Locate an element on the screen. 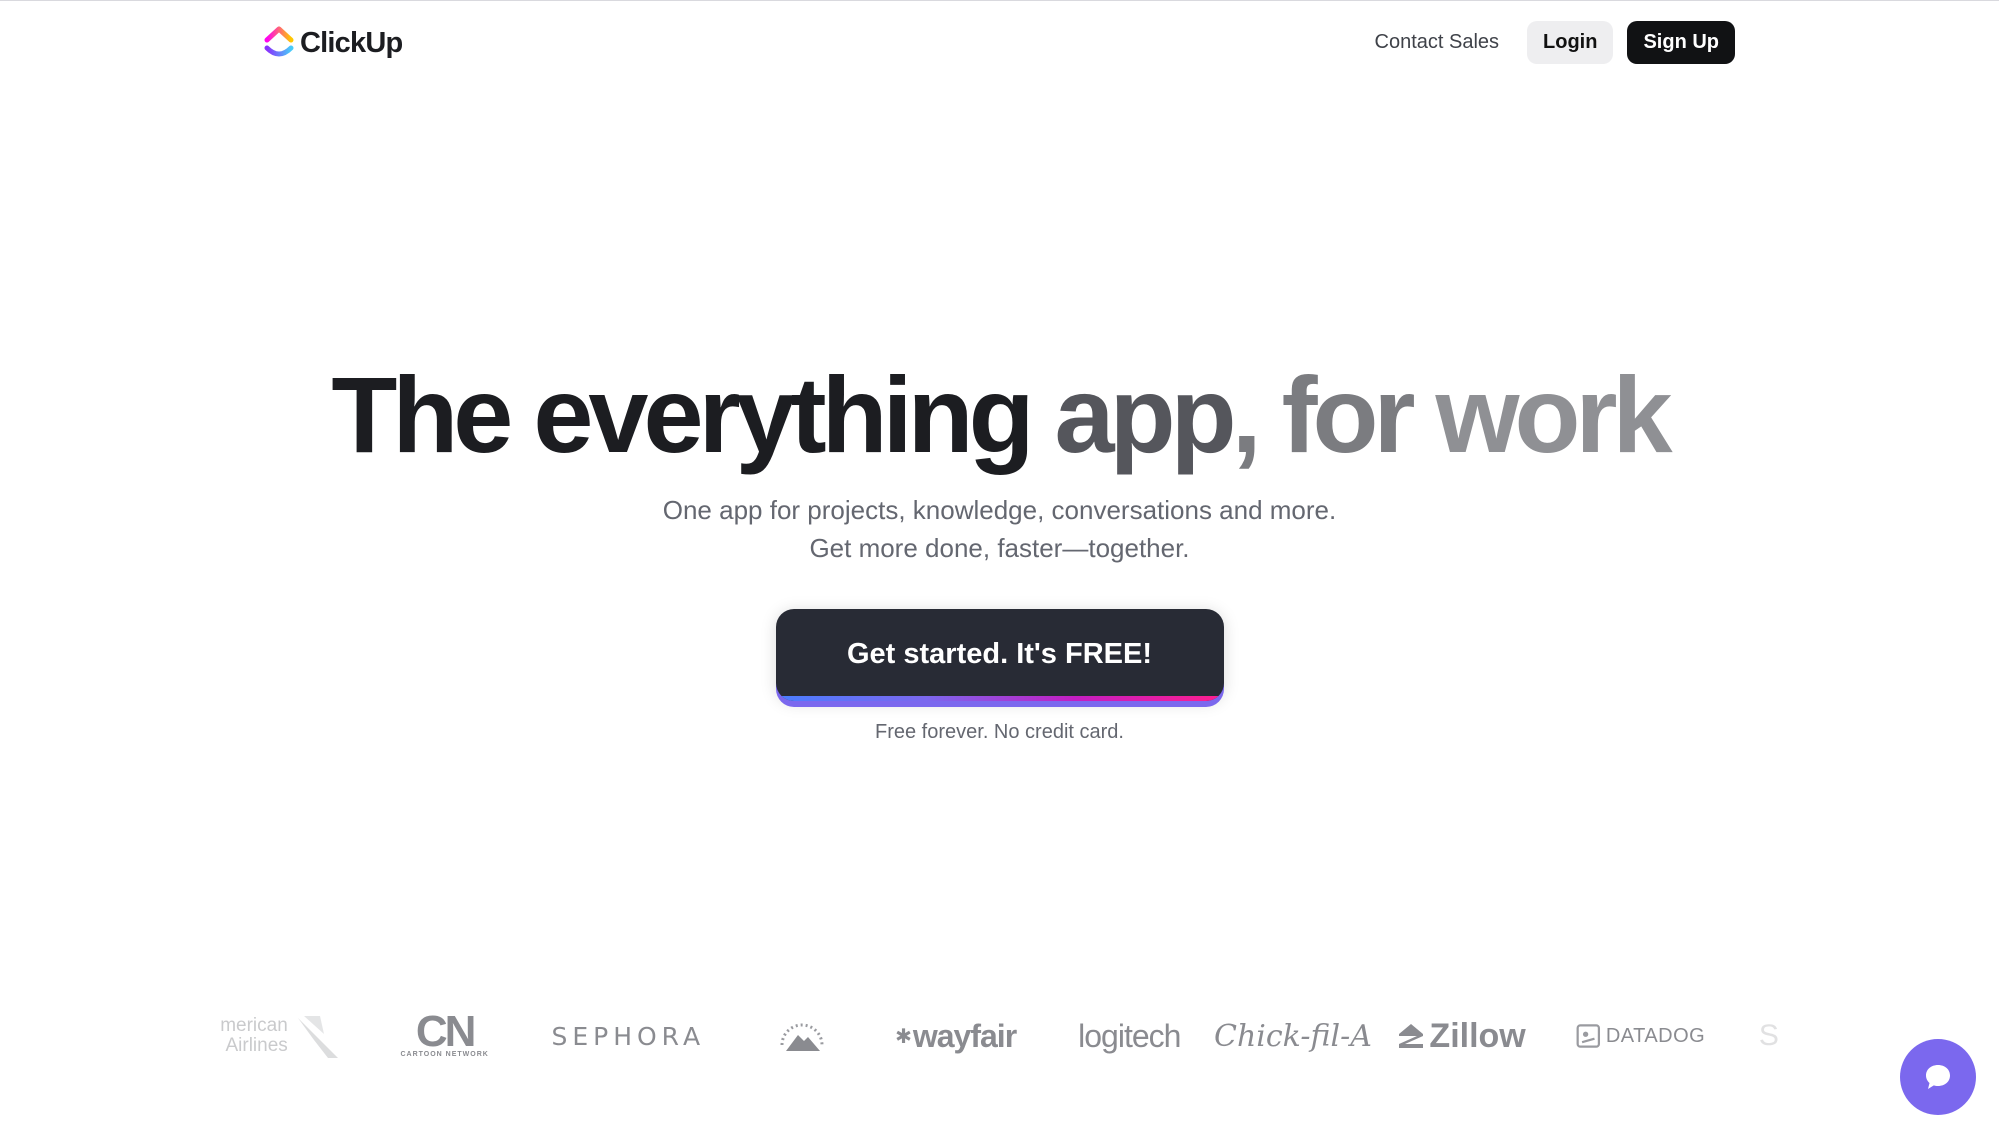  american-airlines-logo: merican Airlines is located at coordinates (281, 1036).